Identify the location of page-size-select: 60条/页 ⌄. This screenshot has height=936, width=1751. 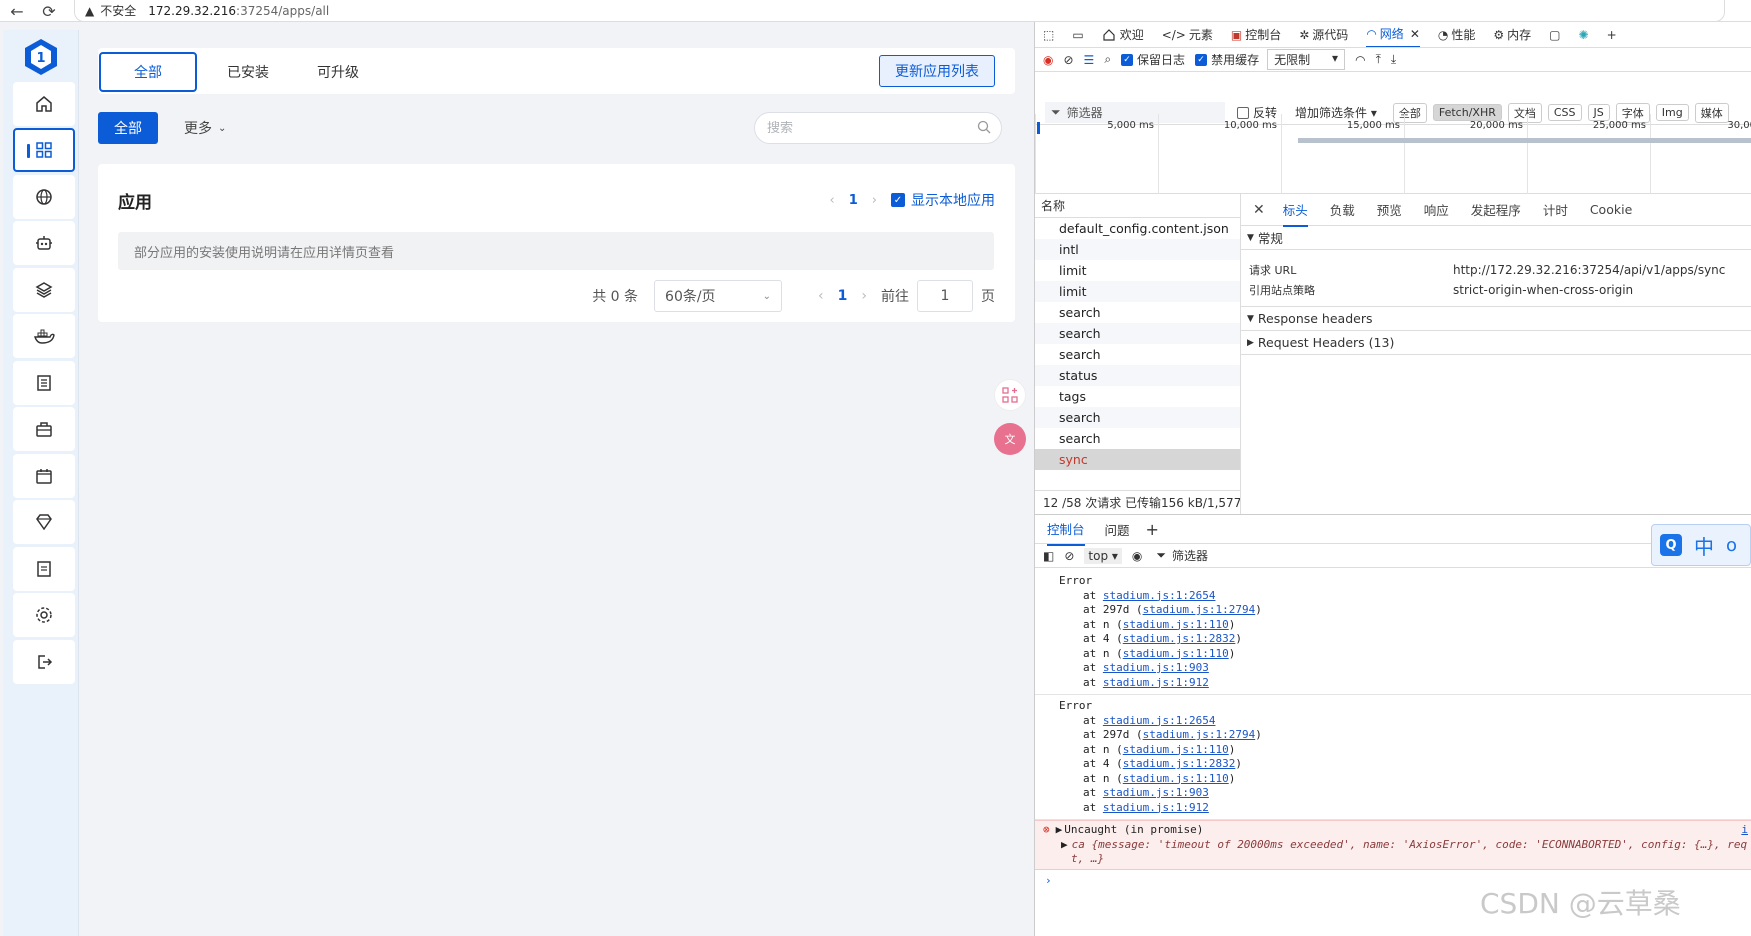
(718, 296).